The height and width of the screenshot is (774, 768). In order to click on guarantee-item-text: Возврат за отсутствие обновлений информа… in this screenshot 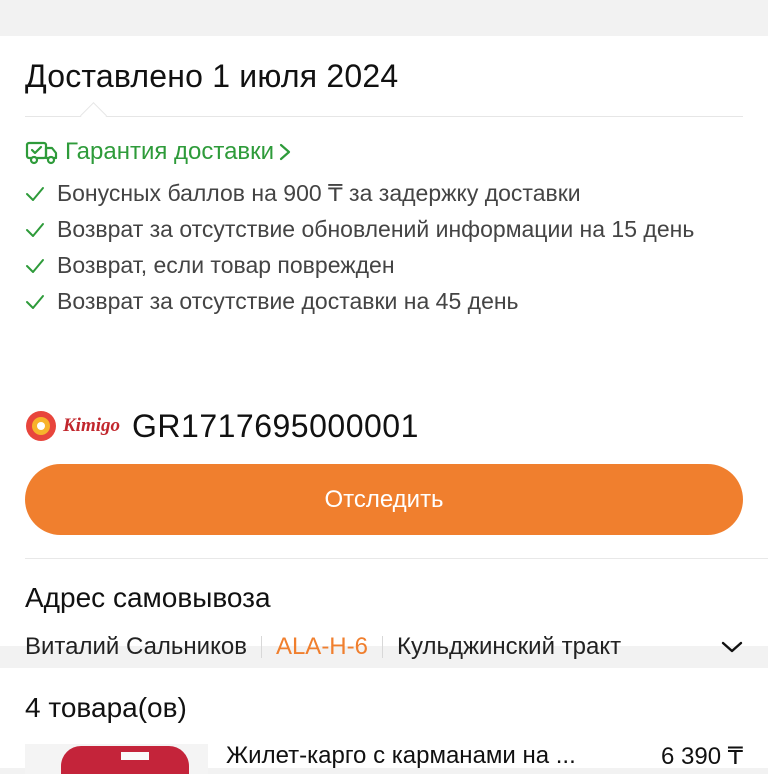, I will do `click(376, 229)`.